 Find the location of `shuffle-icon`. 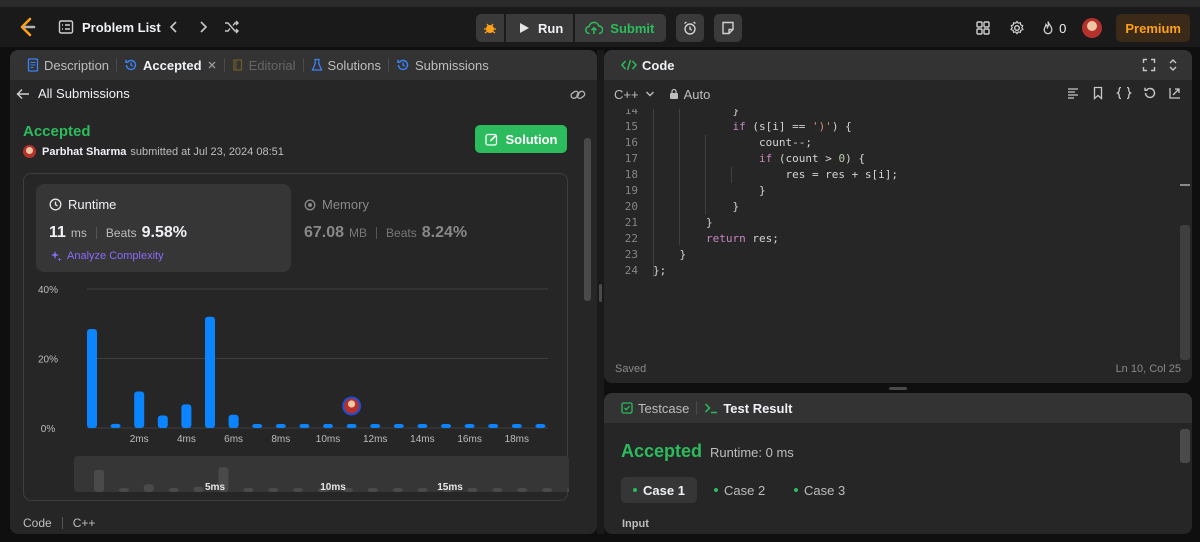

shuffle-icon is located at coordinates (232, 27).